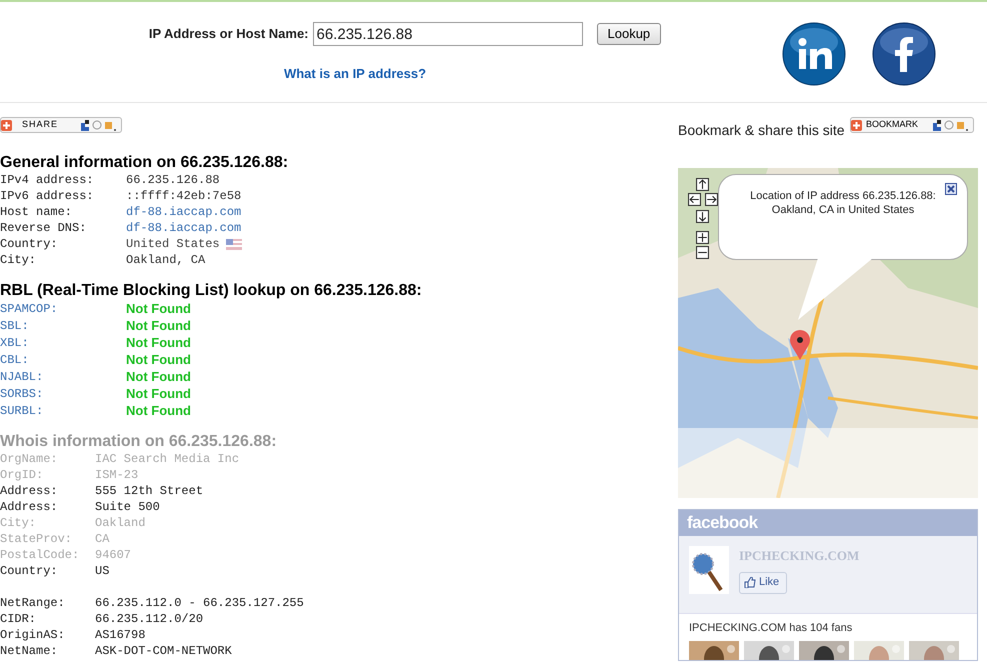 Image resolution: width=987 pixels, height=662 pixels. Describe the element at coordinates (828, 523) in the screenshot. I see `facebook-header: facebook` at that location.